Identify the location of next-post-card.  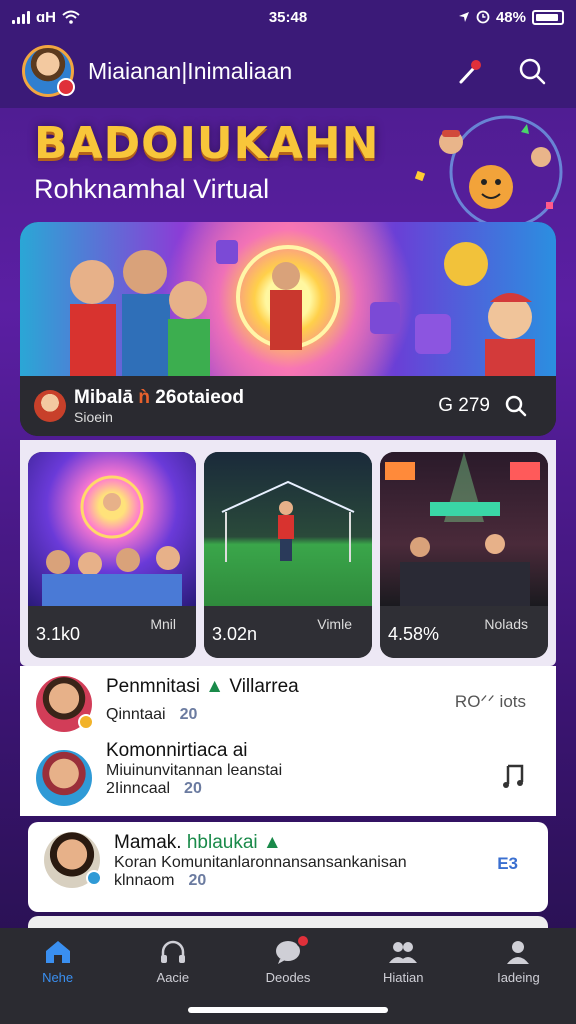
(288, 922).